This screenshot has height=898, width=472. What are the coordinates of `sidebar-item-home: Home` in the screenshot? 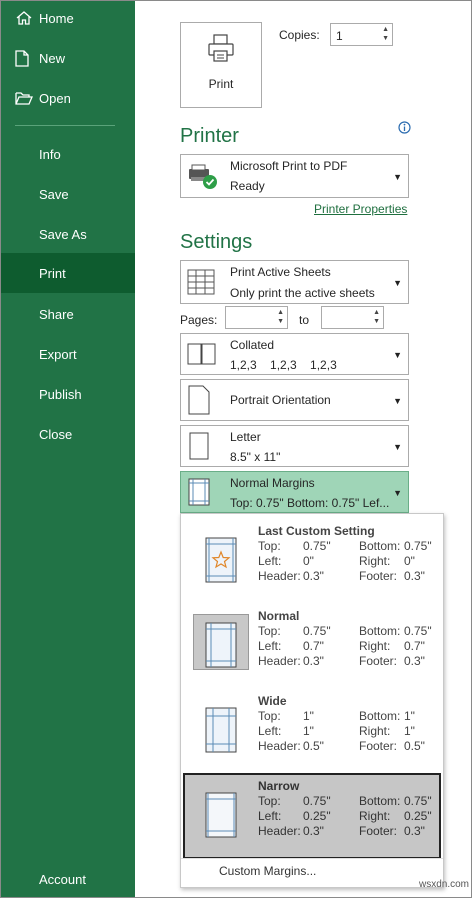 It's located at (68, 19).